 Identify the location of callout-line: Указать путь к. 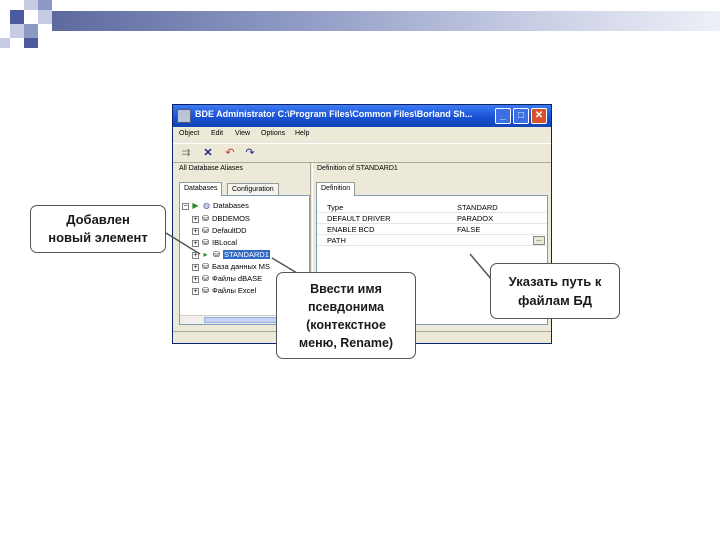
(555, 281).